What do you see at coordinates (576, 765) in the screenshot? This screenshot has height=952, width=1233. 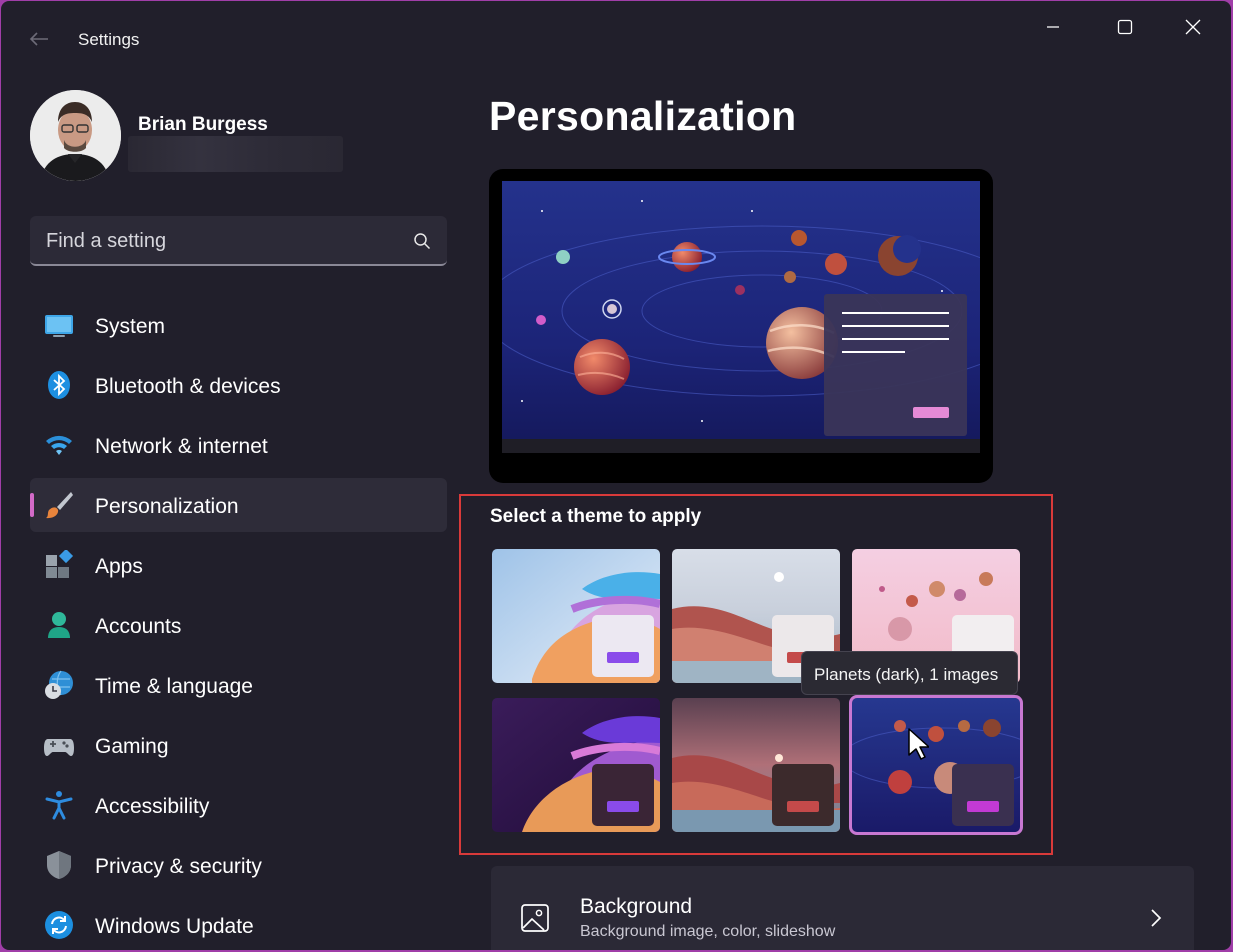 I see `theme-tile-windows-dark` at bounding box center [576, 765].